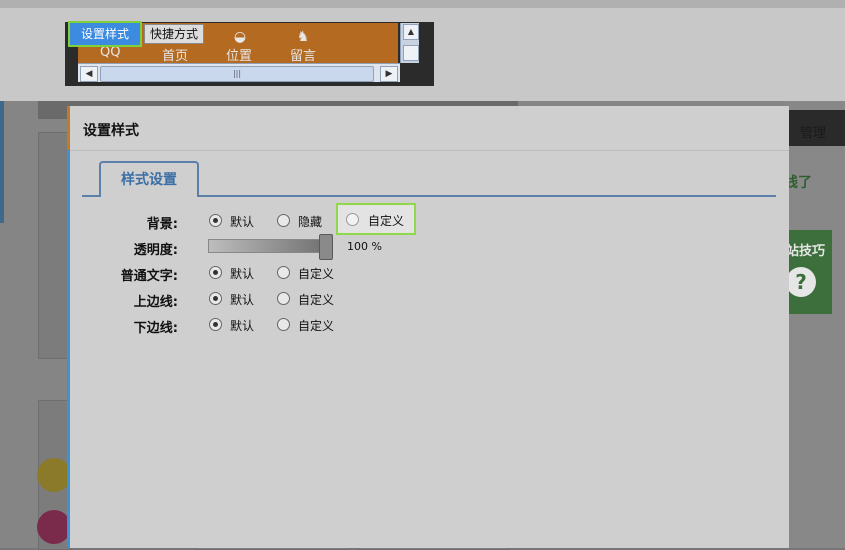  Describe the element at coordinates (239, 54) in the screenshot. I see `nav-item-location: 位置` at that location.